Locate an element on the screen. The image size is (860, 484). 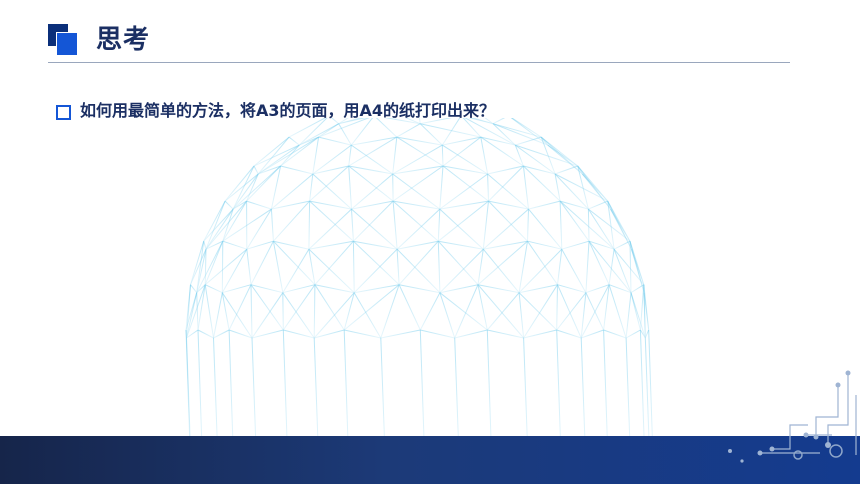
title-divider is located at coordinates (419, 62).